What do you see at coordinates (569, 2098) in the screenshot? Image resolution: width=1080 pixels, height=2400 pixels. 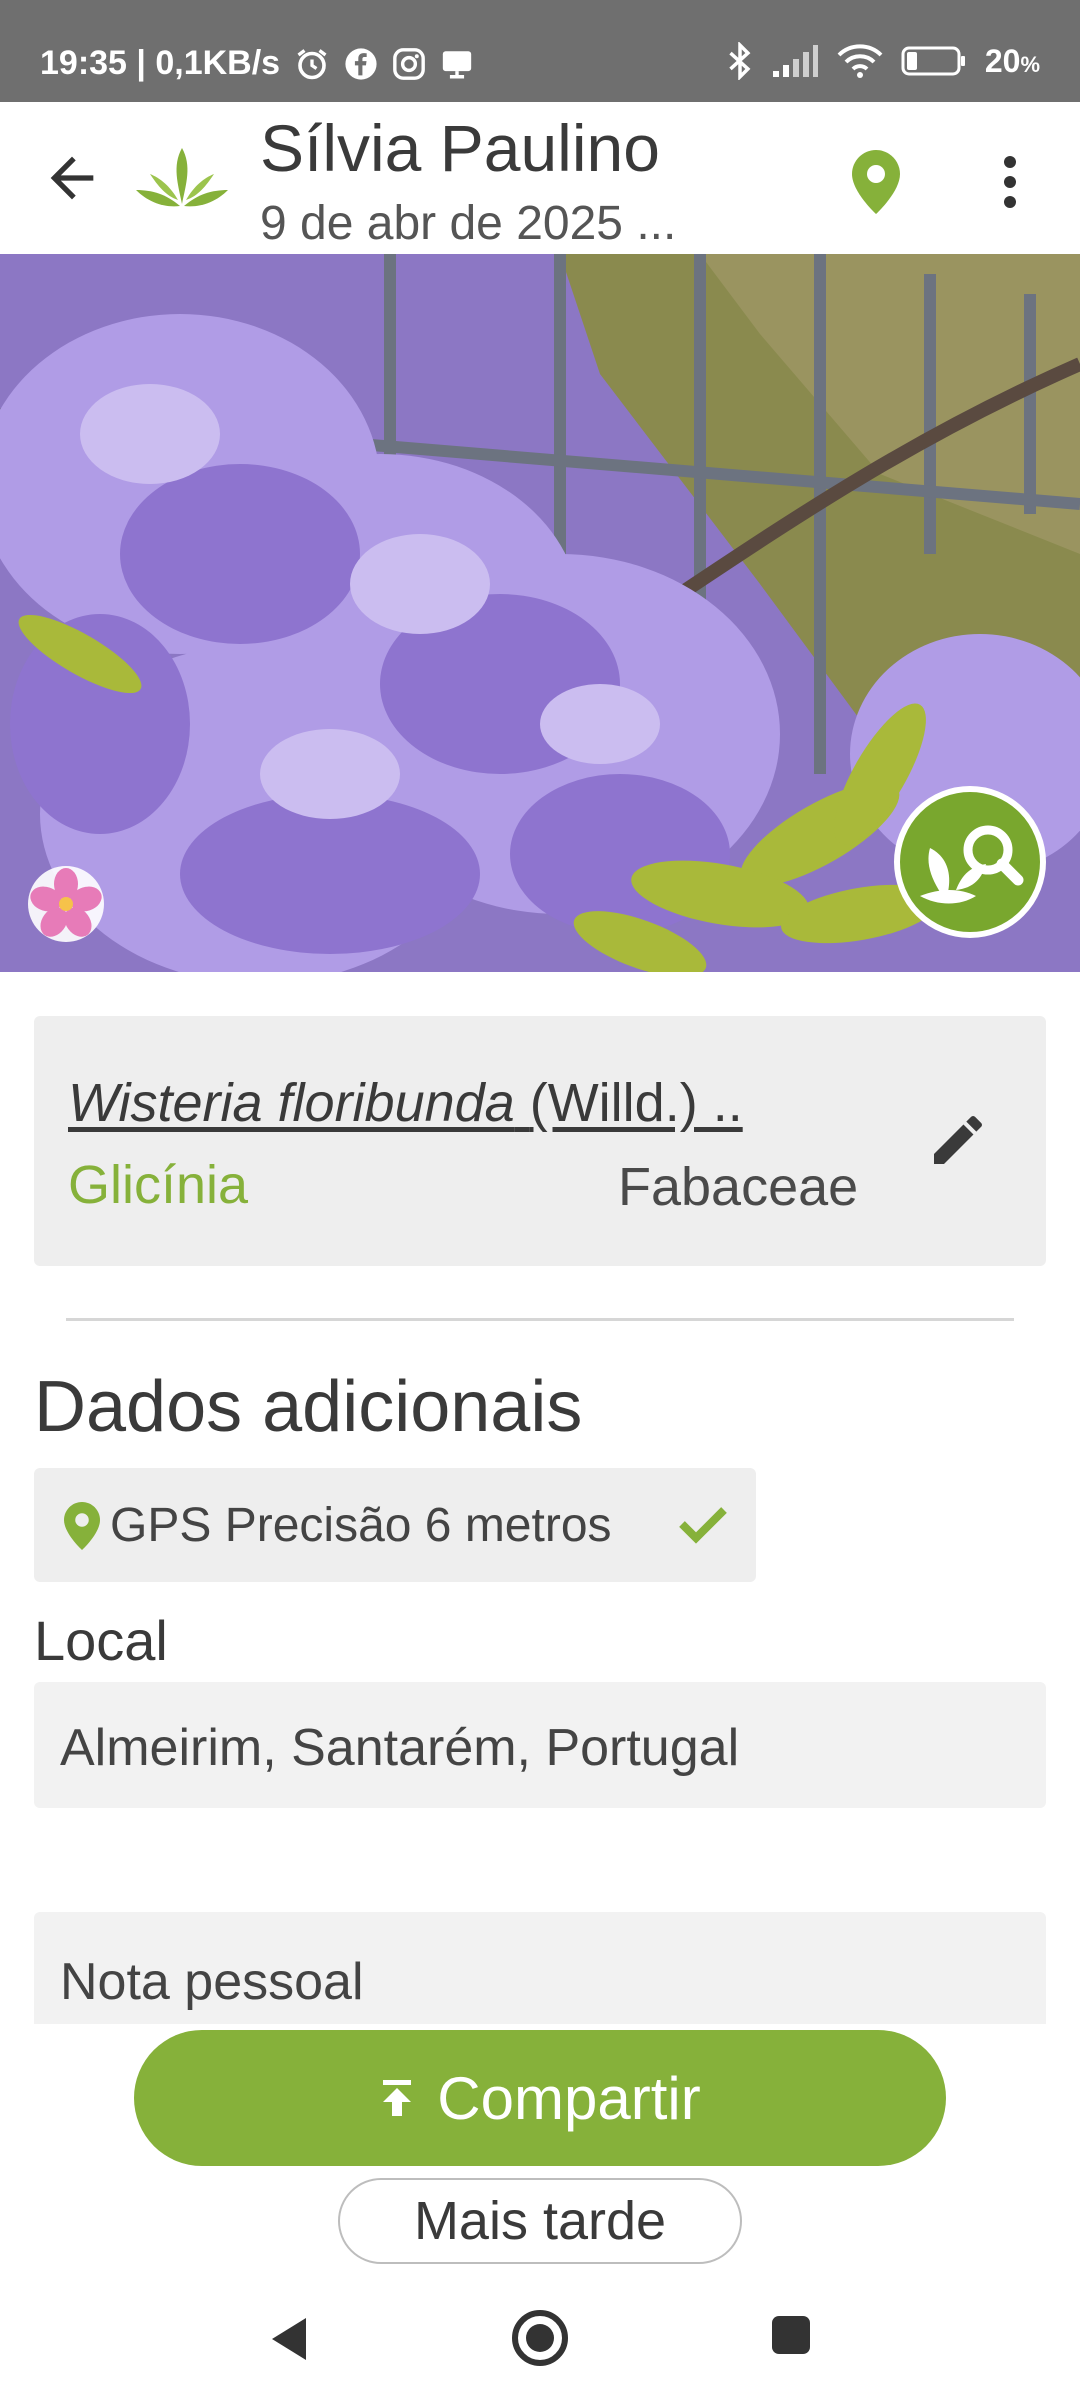 I see `share-label: Compartir` at bounding box center [569, 2098].